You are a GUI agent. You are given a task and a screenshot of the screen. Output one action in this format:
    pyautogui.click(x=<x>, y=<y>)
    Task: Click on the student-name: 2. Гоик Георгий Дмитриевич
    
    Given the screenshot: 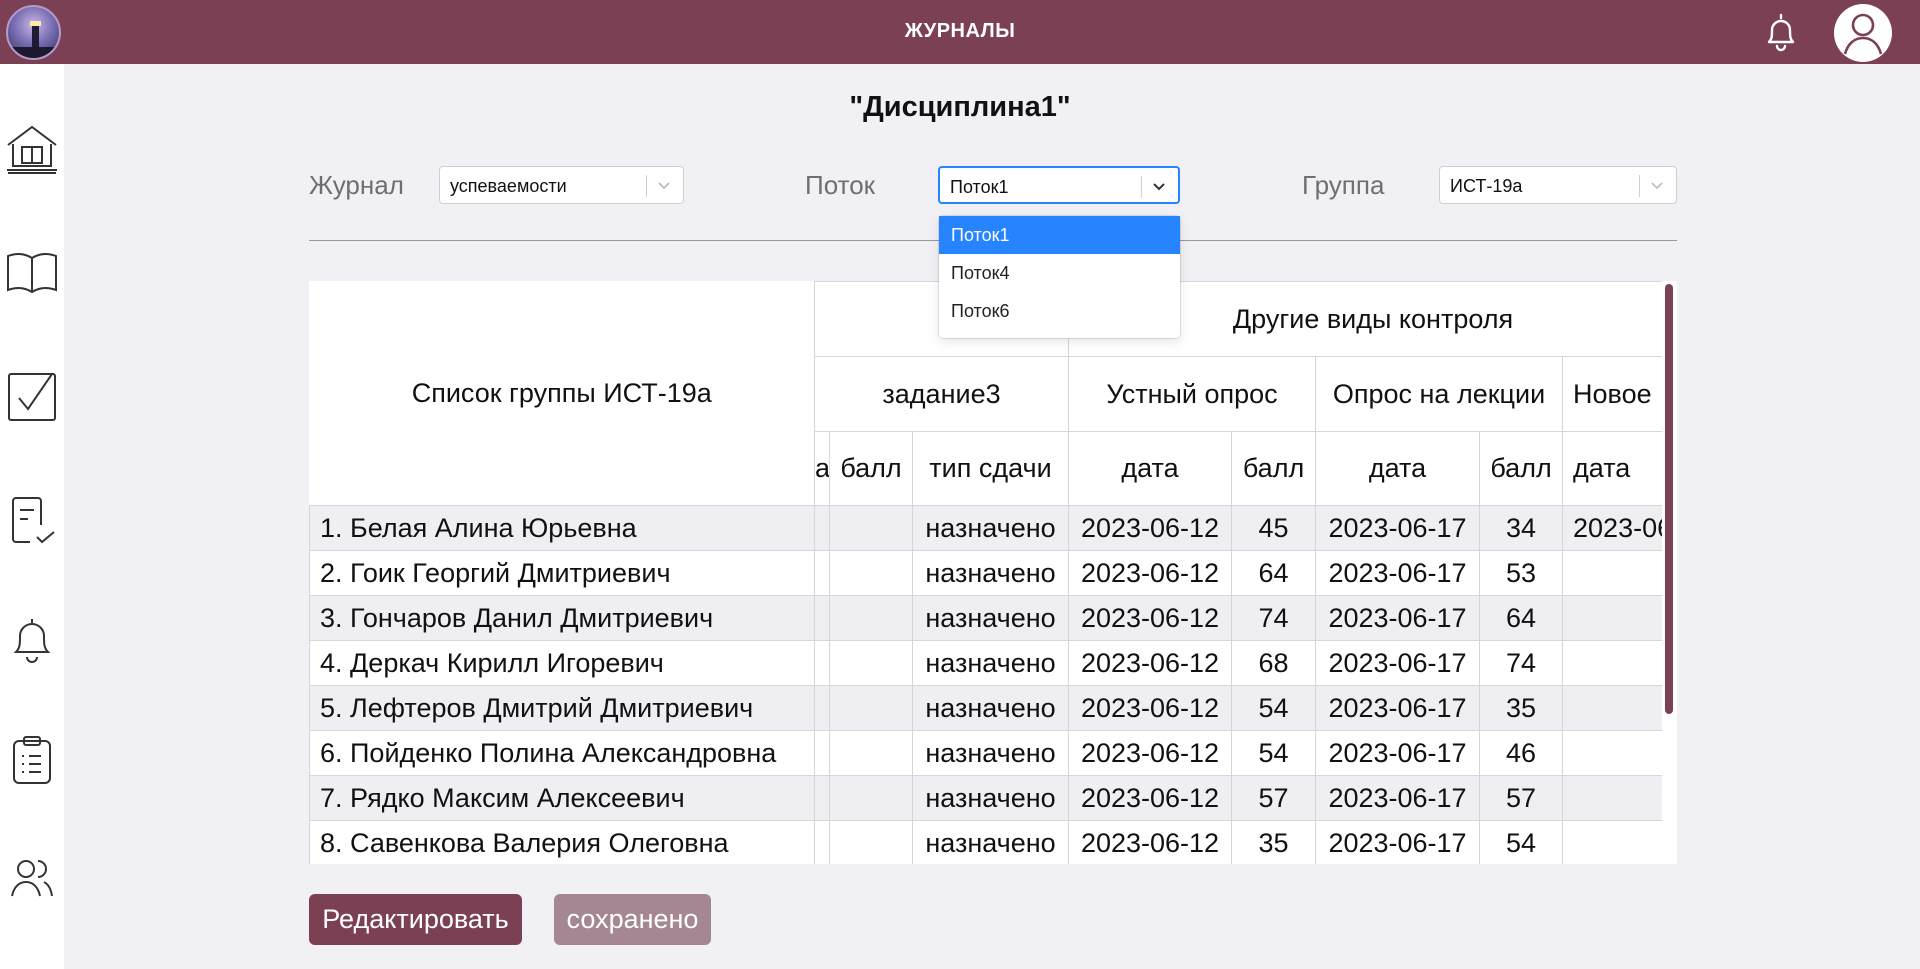 What is the action you would take?
    pyautogui.click(x=562, y=573)
    